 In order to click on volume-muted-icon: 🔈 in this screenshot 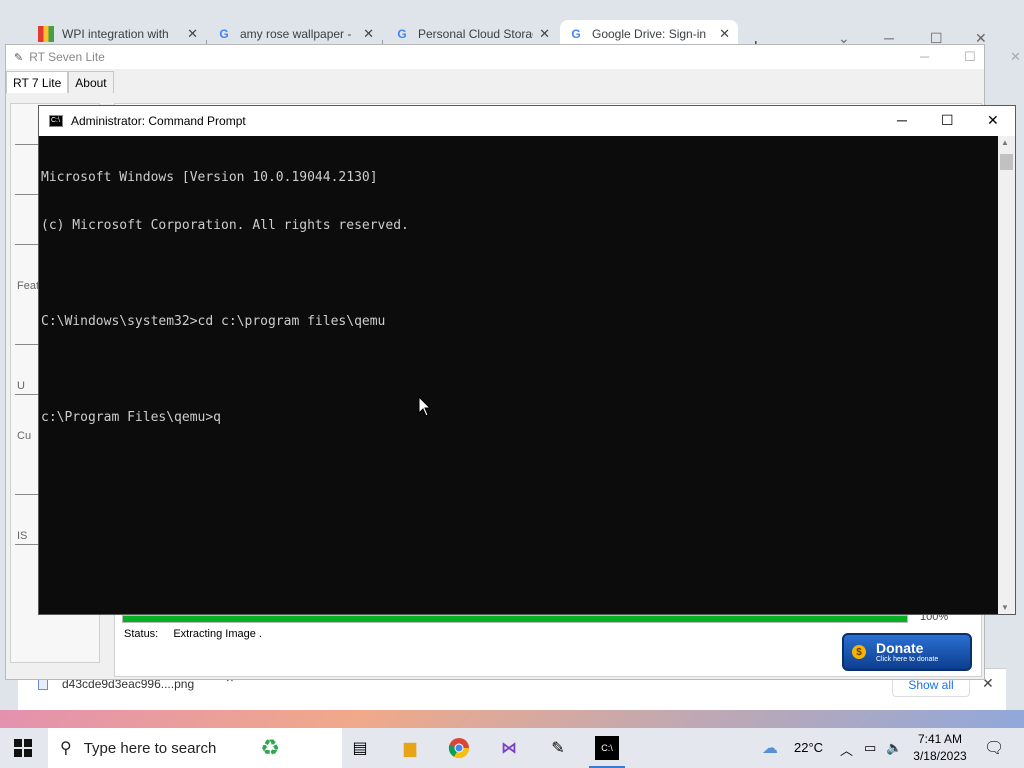, I will do `click(894, 748)`.